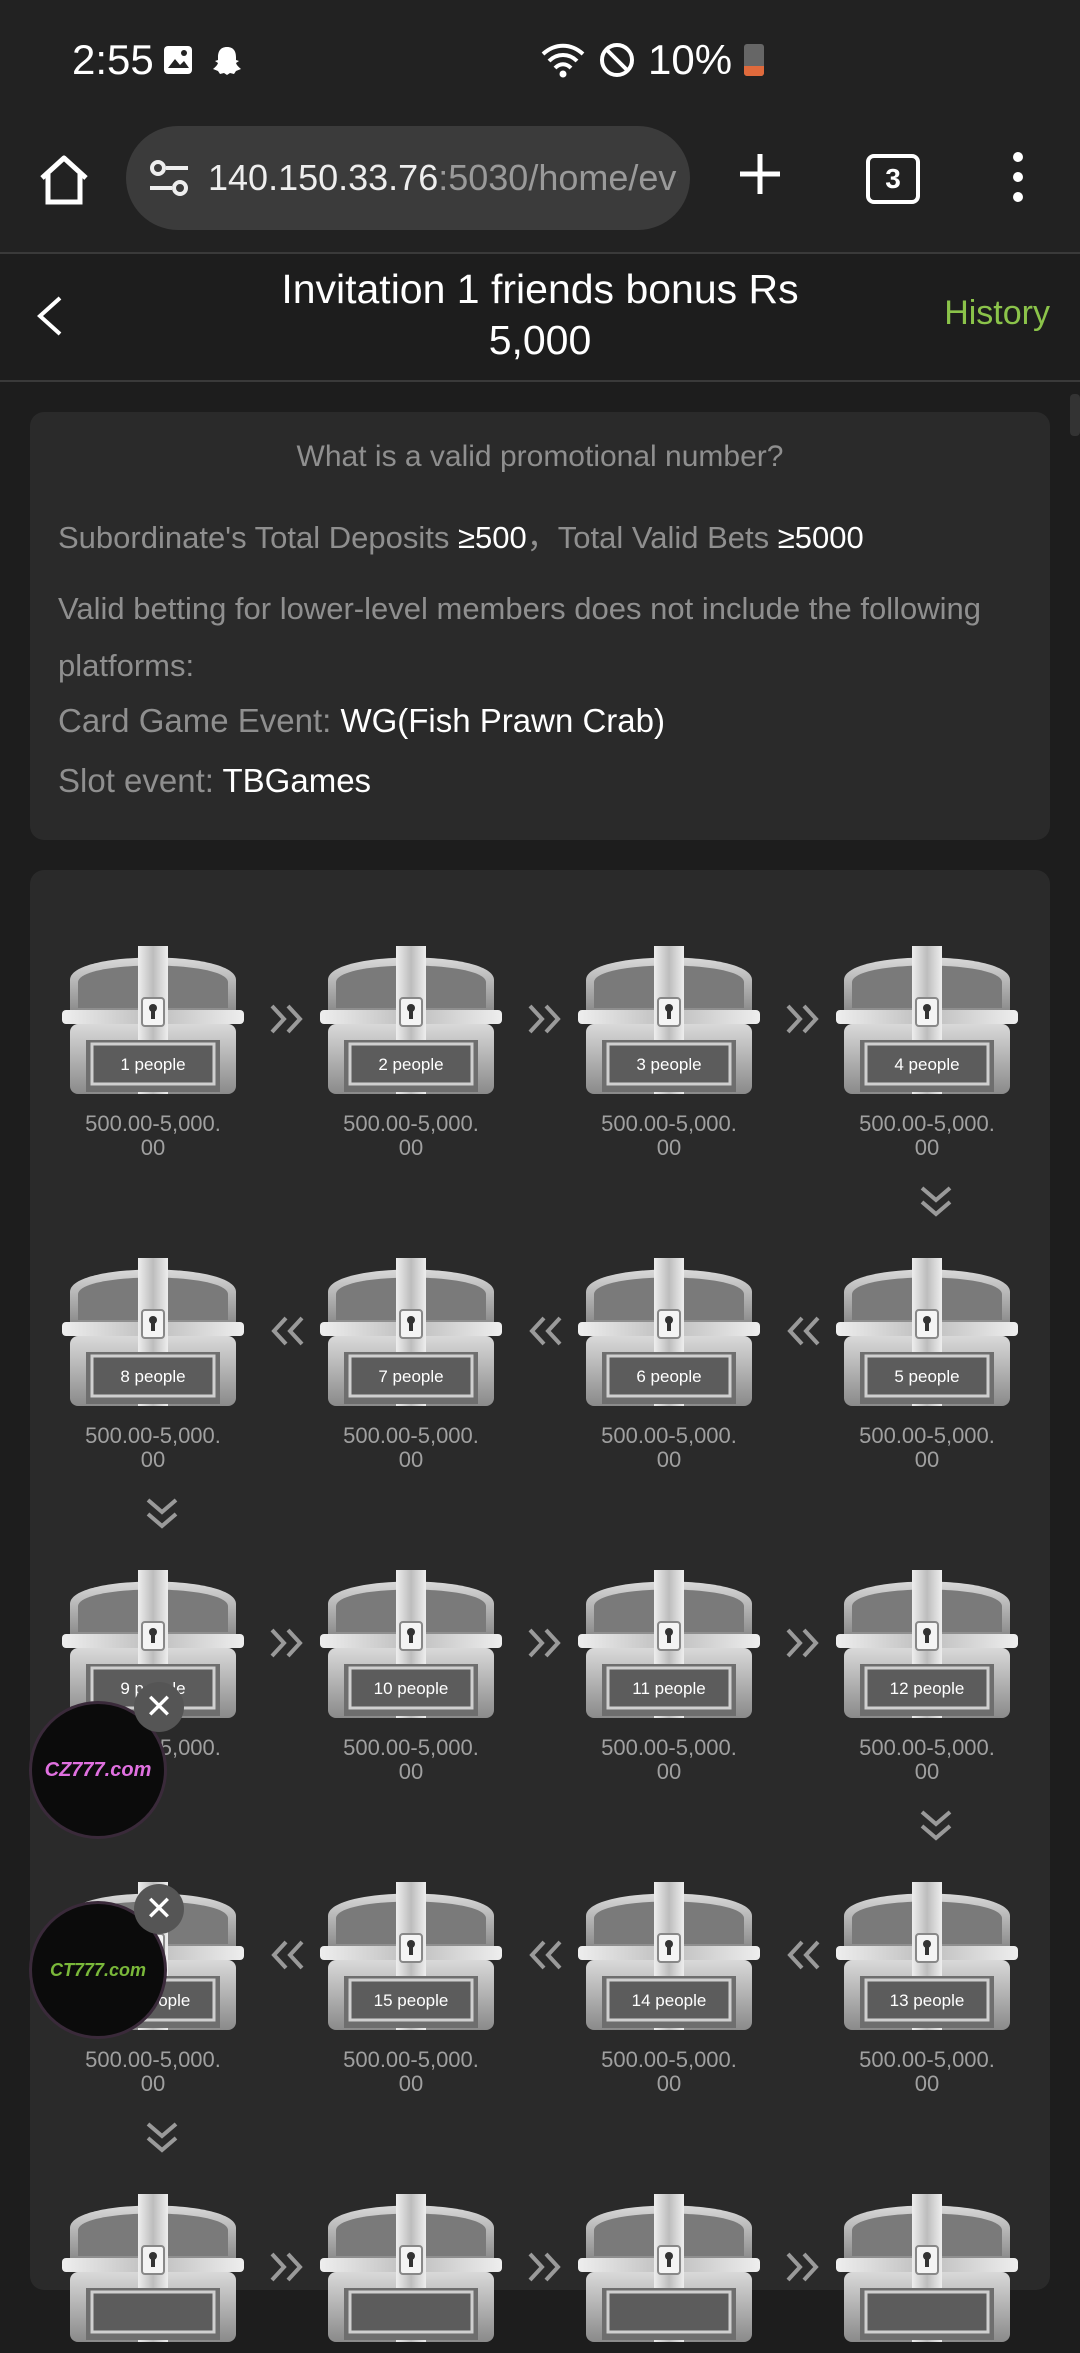  Describe the element at coordinates (669, 1644) in the screenshot. I see `reward-chest: 11 people` at that location.